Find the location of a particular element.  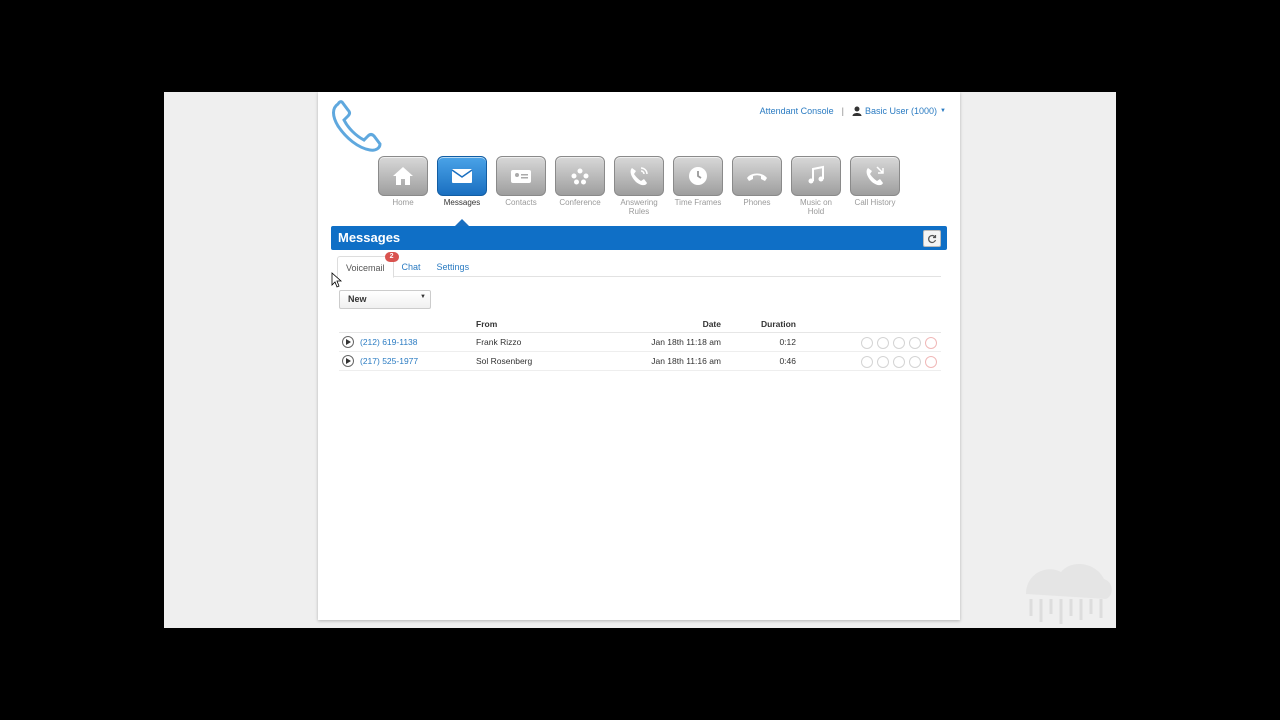

caller-number-link: (217) 525-1977 is located at coordinates (389, 361).